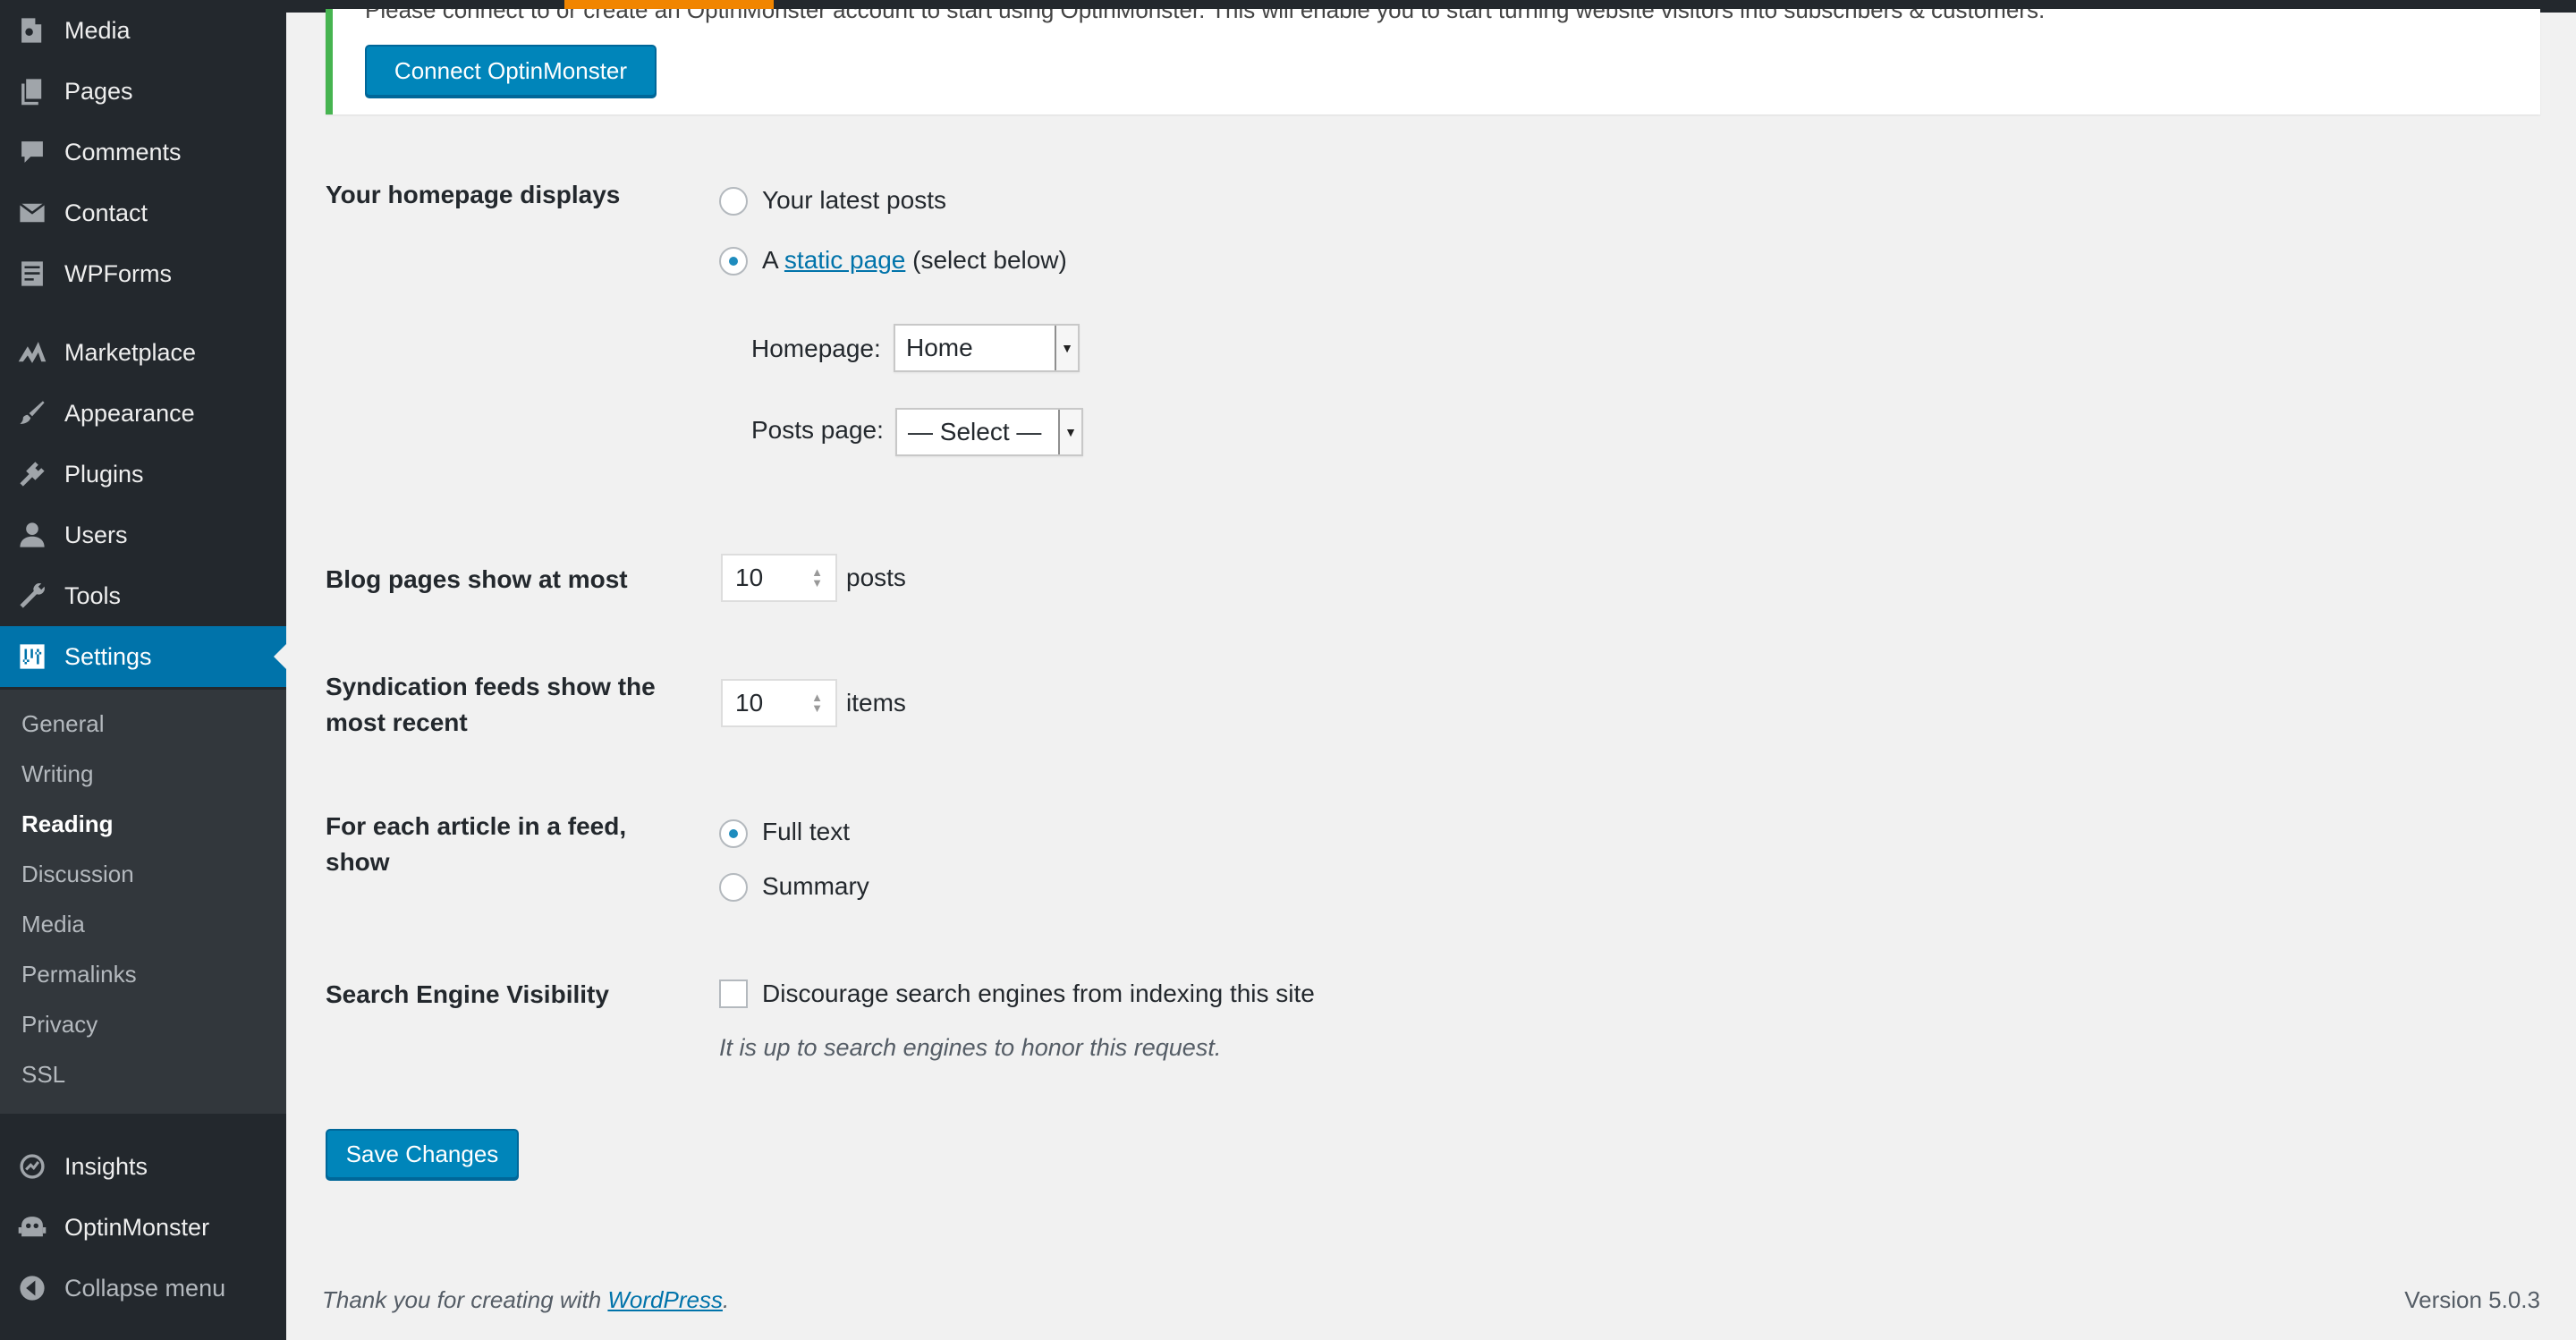 The width and height of the screenshot is (2576, 1340). Describe the element at coordinates (32, 91) in the screenshot. I see `pages-icon` at that location.